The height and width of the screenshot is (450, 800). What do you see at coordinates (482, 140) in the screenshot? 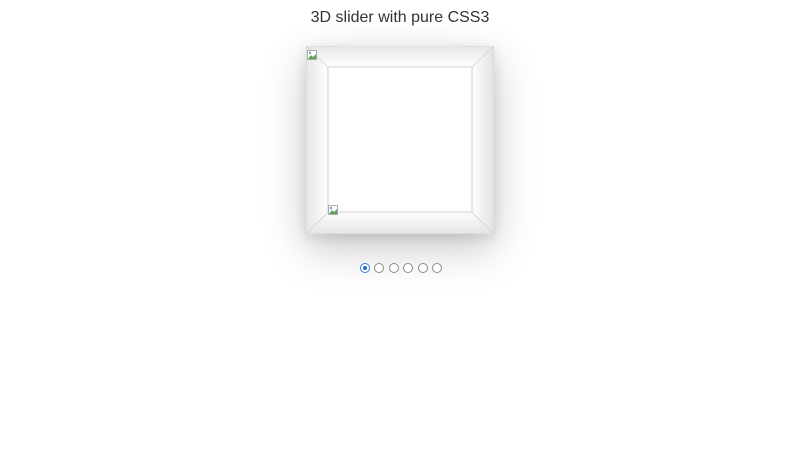
I see `cube-face-right` at bounding box center [482, 140].